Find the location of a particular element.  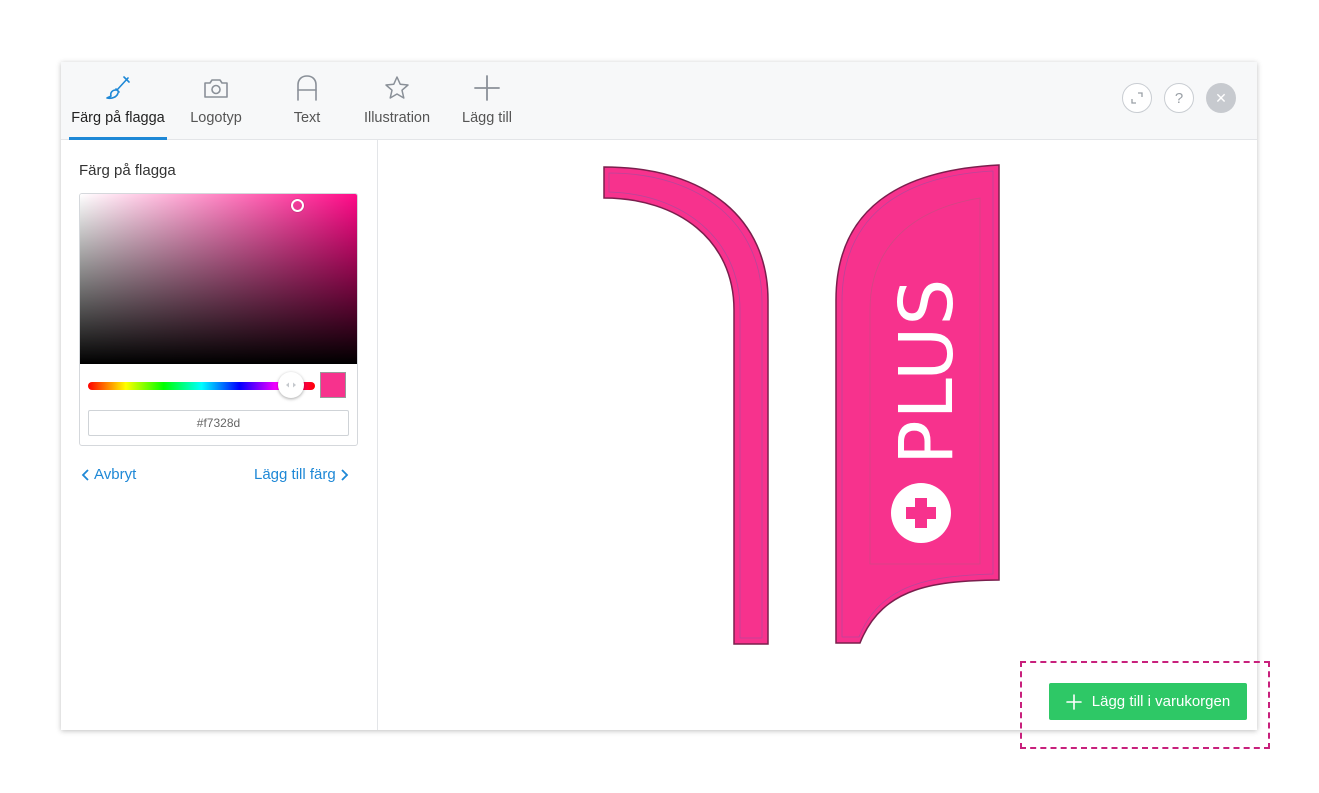

tab-logo: Logotyp is located at coordinates (216, 100).